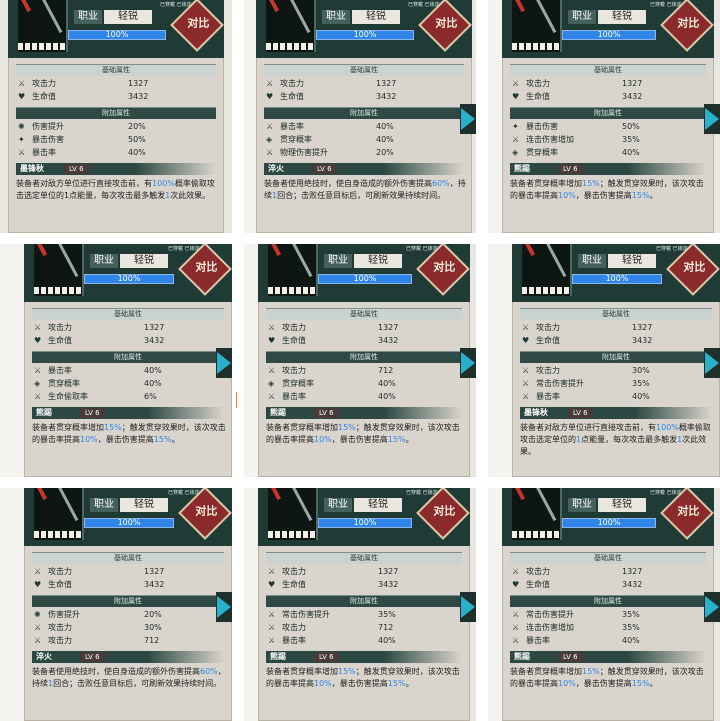  Describe the element at coordinates (588, 427) in the screenshot. I see `description-text: 装备者对敌方单位进行直接攻击前，有` at that location.